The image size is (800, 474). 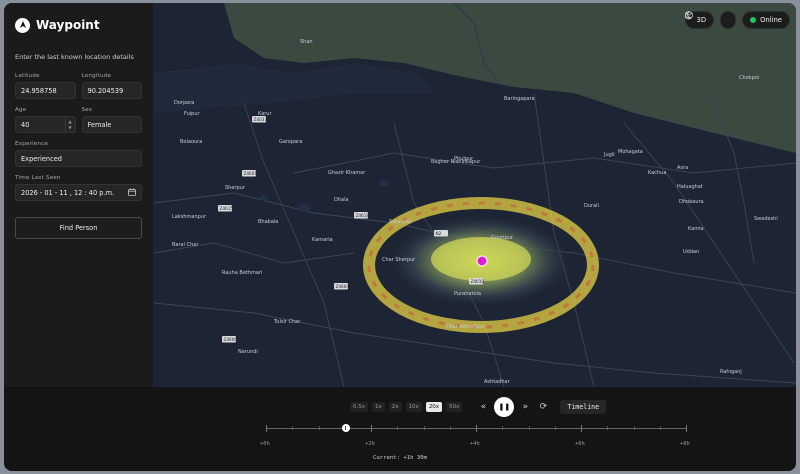 I want to click on map-place-label: Ashtadhar, so click(x=497, y=382).